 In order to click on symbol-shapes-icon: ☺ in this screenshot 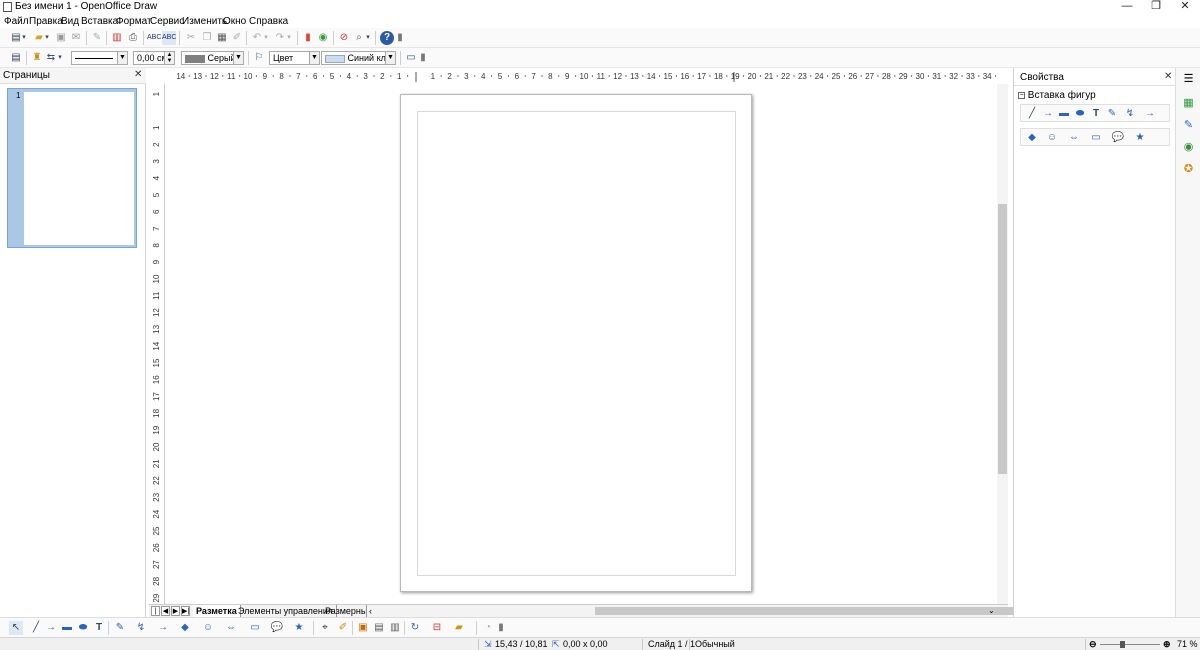, I will do `click(208, 628)`.